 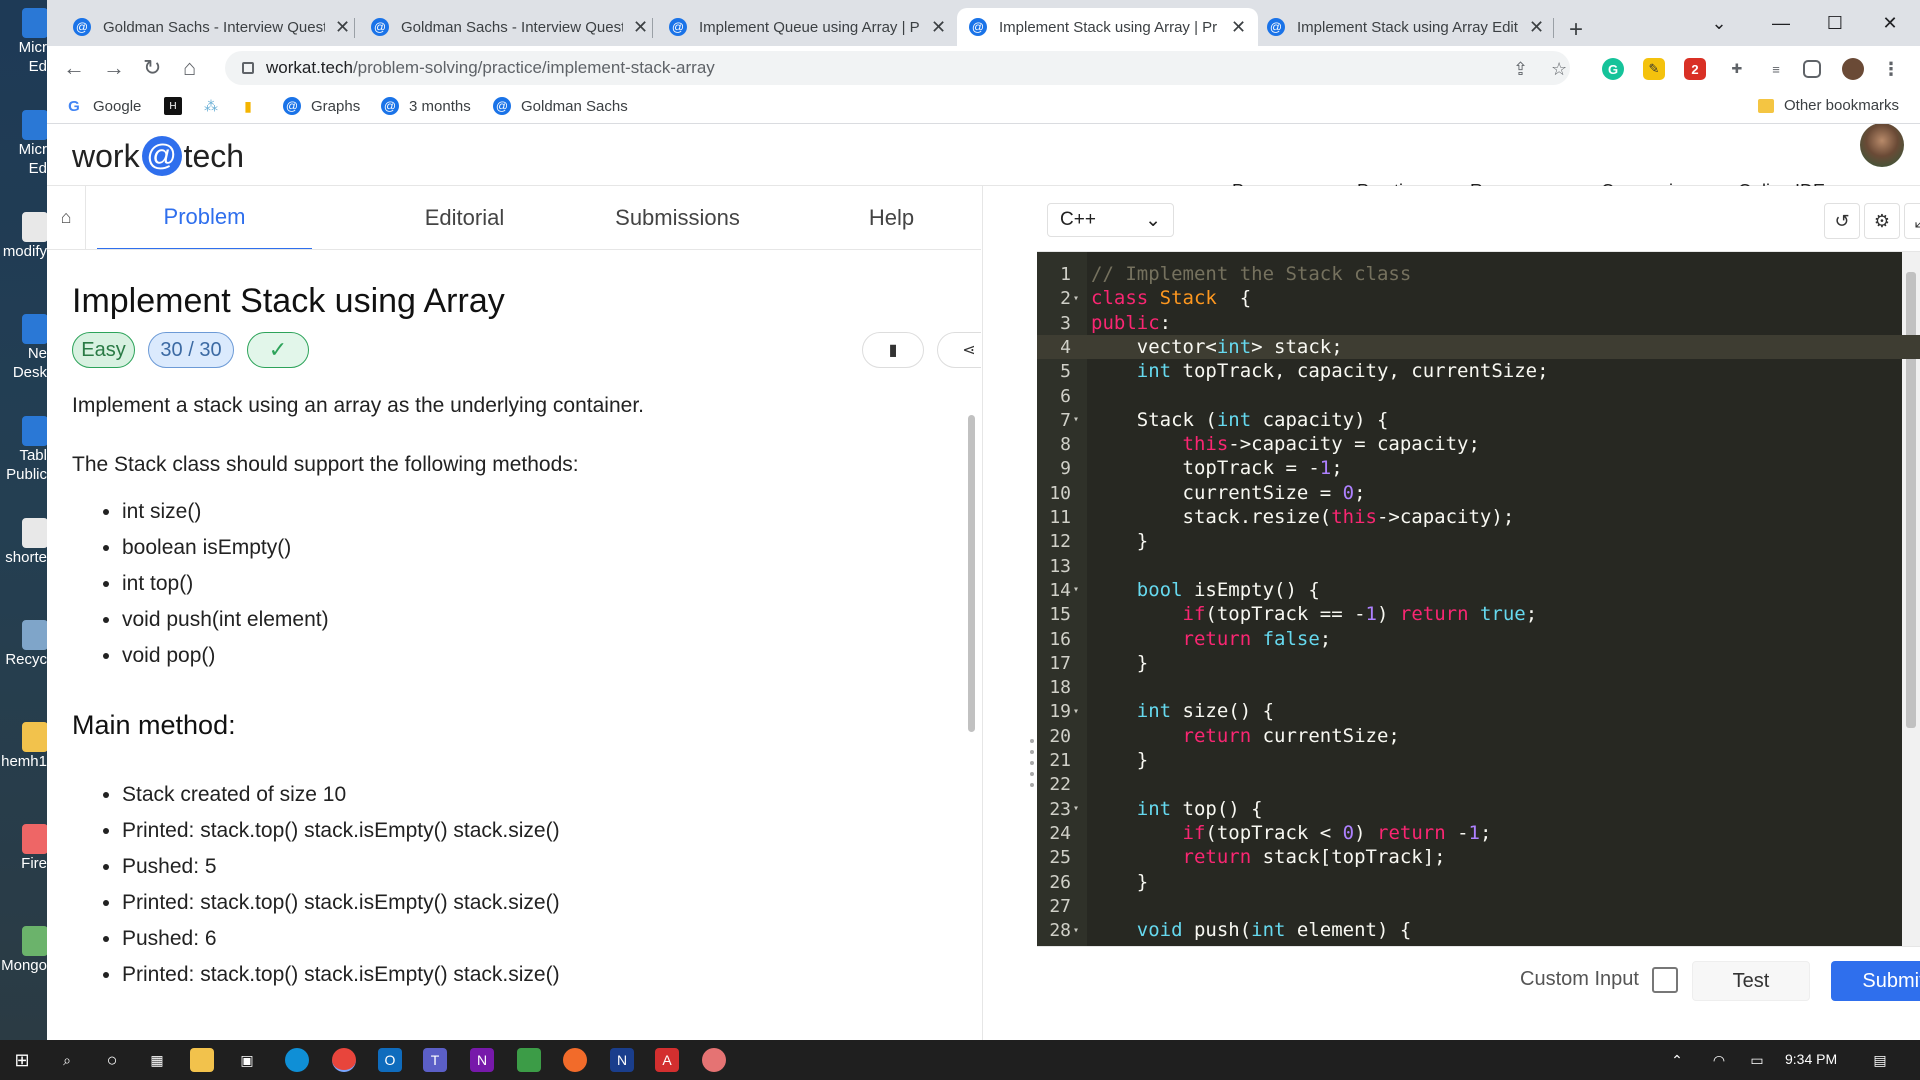 What do you see at coordinates (23, 746) in the screenshot?
I see `desktop-shortcut: hemh1` at bounding box center [23, 746].